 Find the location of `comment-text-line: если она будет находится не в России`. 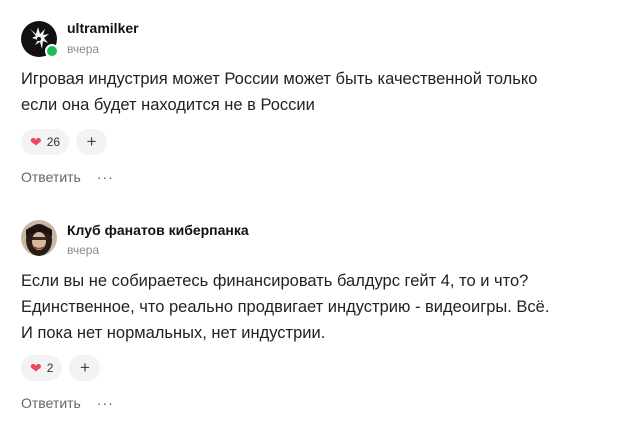

comment-text-line: если она будет находится не в России is located at coordinates (168, 105).